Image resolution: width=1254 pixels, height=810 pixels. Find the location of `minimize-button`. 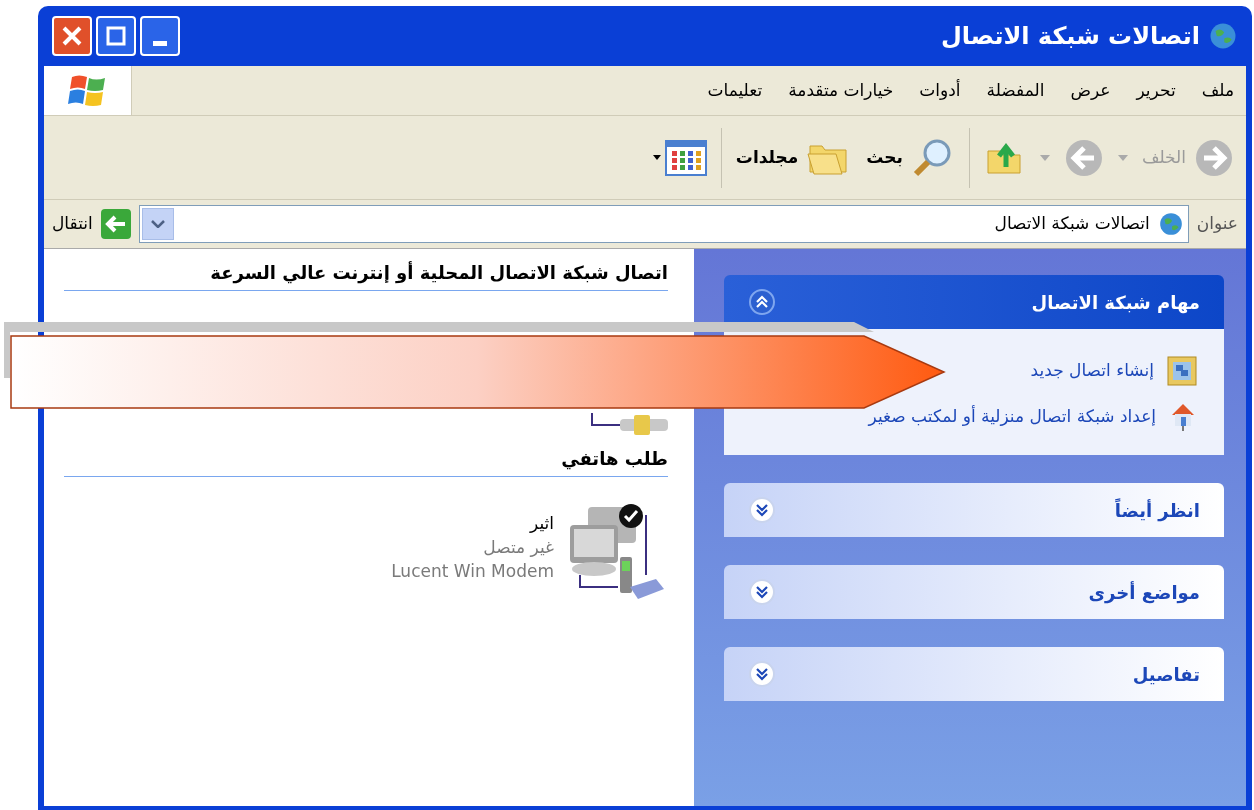

minimize-button is located at coordinates (160, 36).